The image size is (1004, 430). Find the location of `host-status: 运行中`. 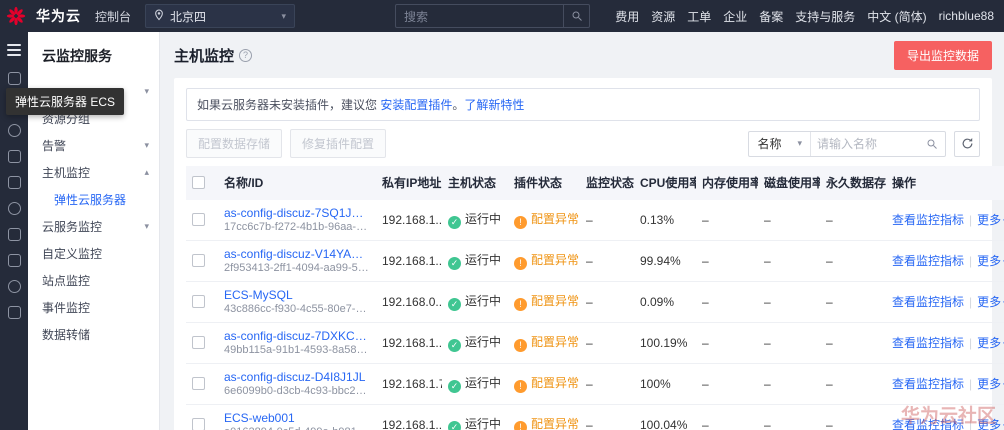

host-status: 运行中 is located at coordinates (483, 423).